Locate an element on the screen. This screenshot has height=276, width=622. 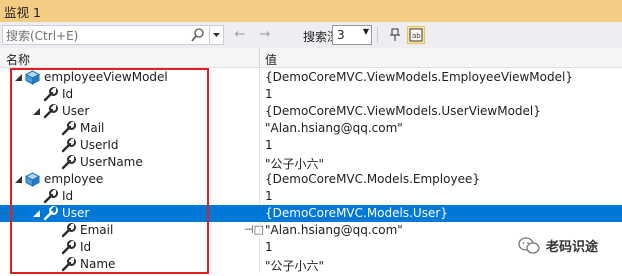
watch-row: Name "公子小六" is located at coordinates (311, 264).